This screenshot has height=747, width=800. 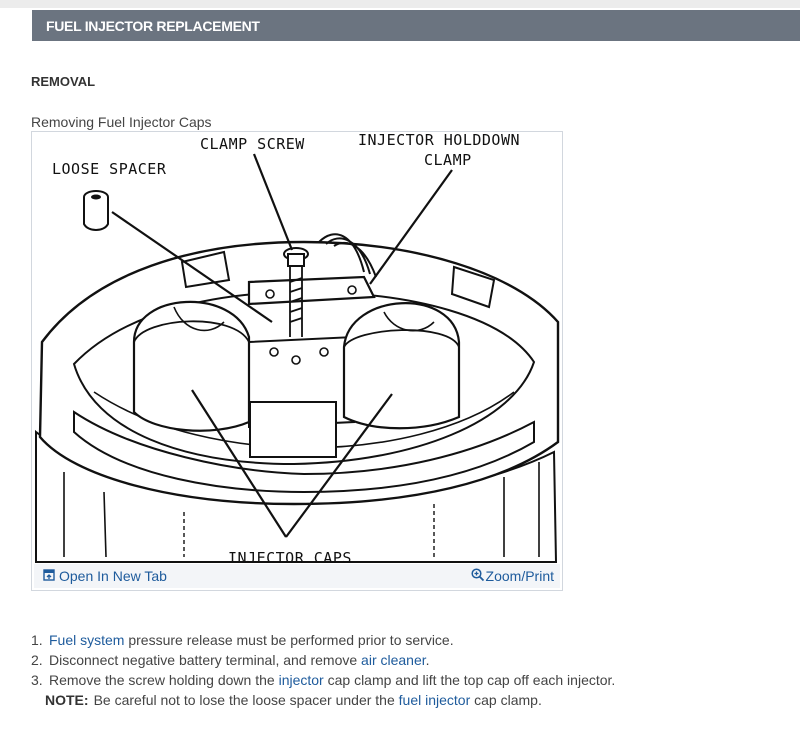 I want to click on loose-spacer-label: LOOSE SPACER, so click(x=109, y=169).